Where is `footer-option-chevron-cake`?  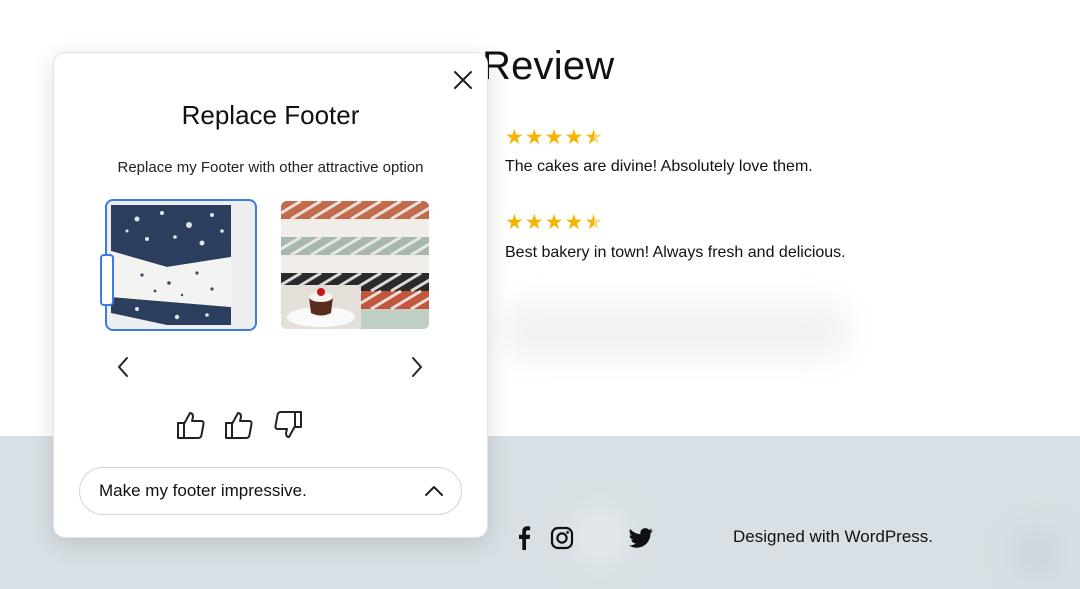
footer-option-chevron-cake is located at coordinates (355, 265).